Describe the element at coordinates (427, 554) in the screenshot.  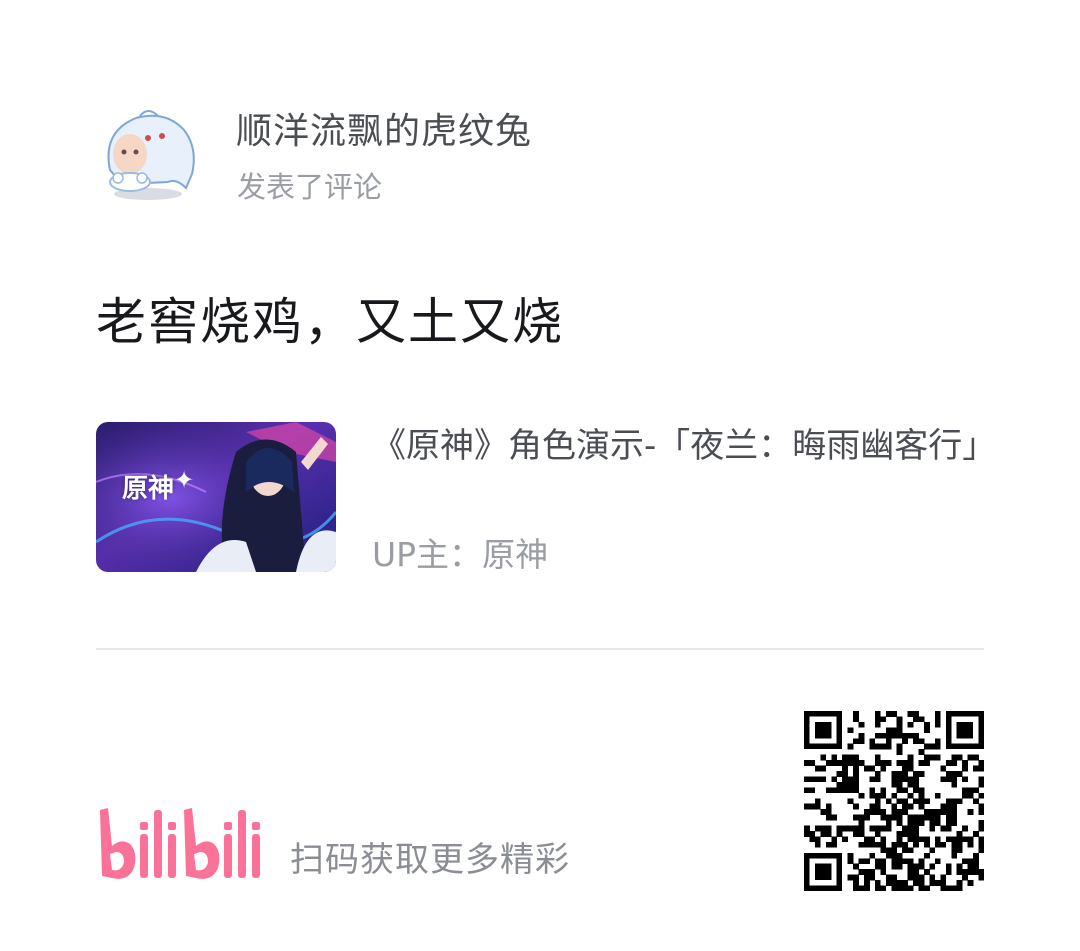
I see `uploader-label: UP主：` at that location.